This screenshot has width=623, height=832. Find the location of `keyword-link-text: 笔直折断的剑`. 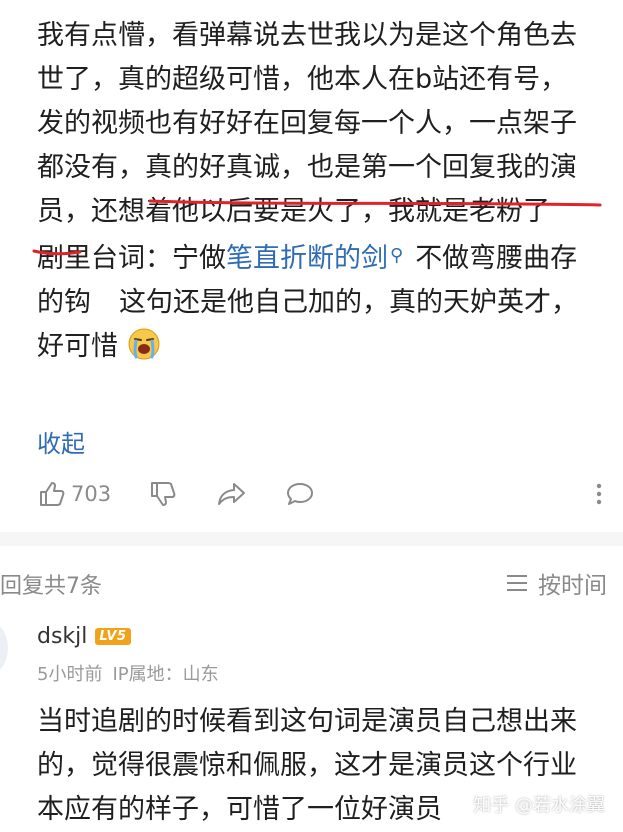

keyword-link-text: 笔直折断的剑 is located at coordinates (307, 258).